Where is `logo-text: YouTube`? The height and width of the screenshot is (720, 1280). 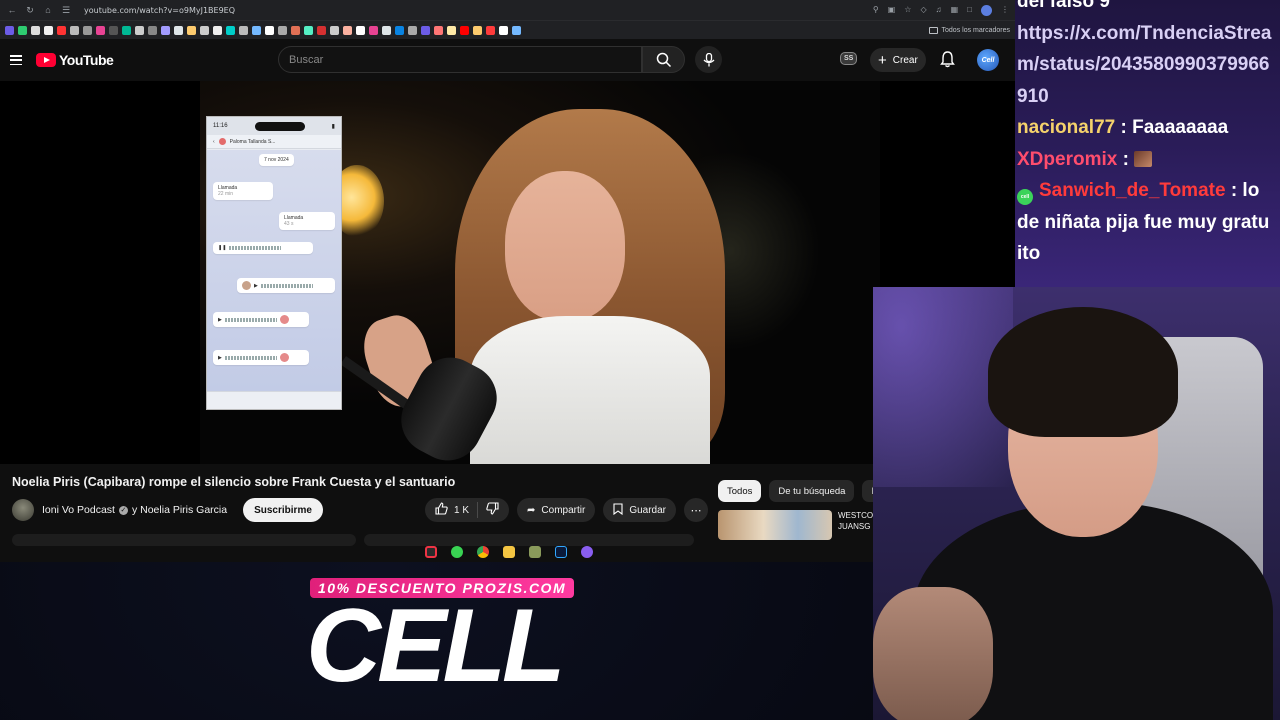
logo-text: YouTube is located at coordinates (86, 60).